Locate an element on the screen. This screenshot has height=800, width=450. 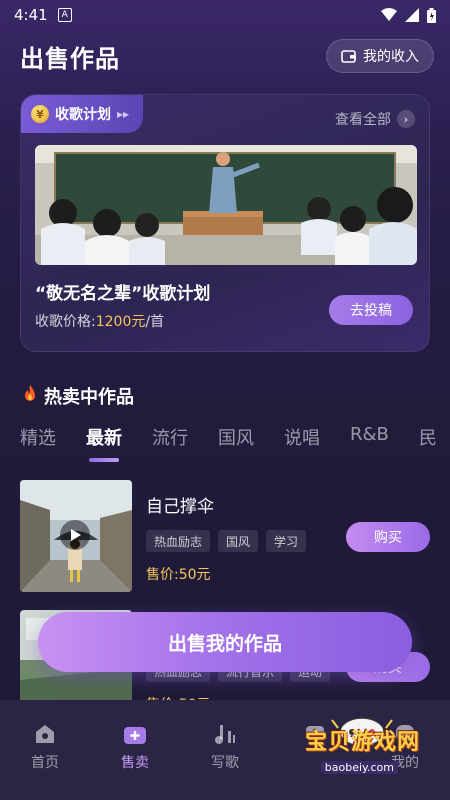
tab-latest: 最新 is located at coordinates (104, 439).